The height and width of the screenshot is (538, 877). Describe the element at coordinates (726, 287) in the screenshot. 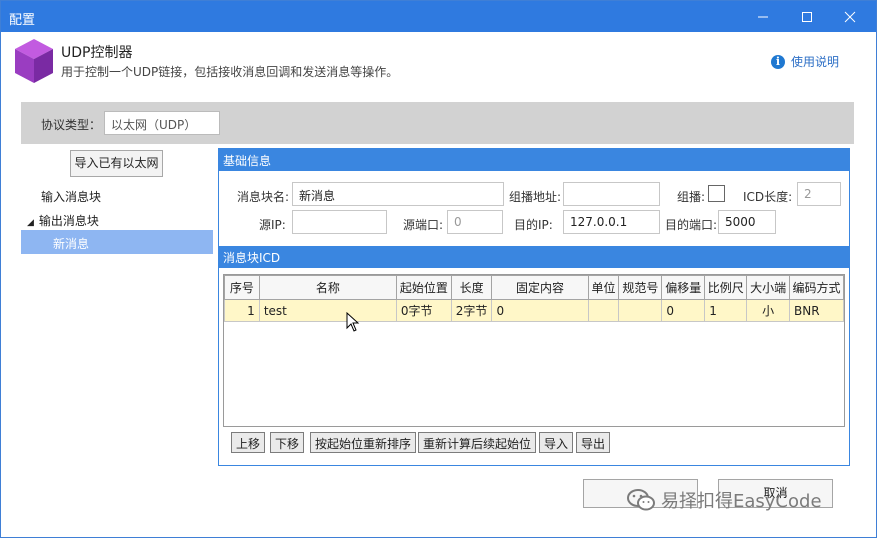

I see `col-header: 比例尺` at that location.